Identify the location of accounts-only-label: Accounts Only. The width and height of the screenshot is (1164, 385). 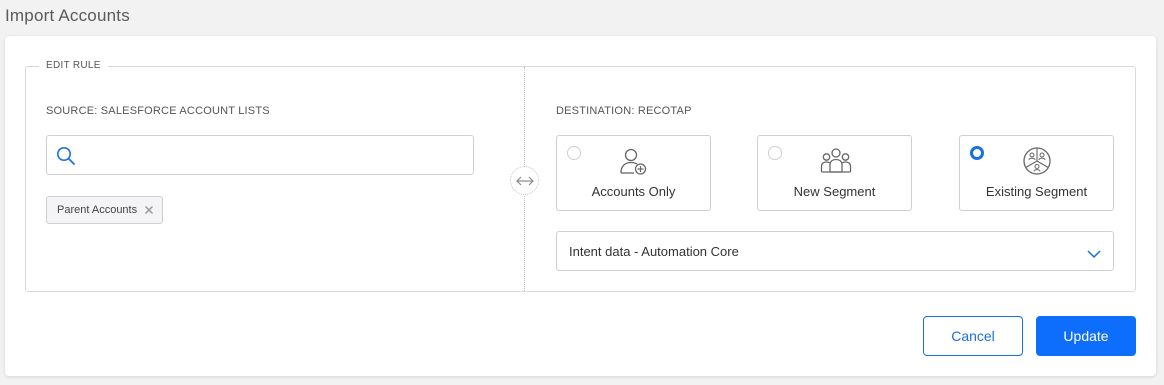
(633, 191).